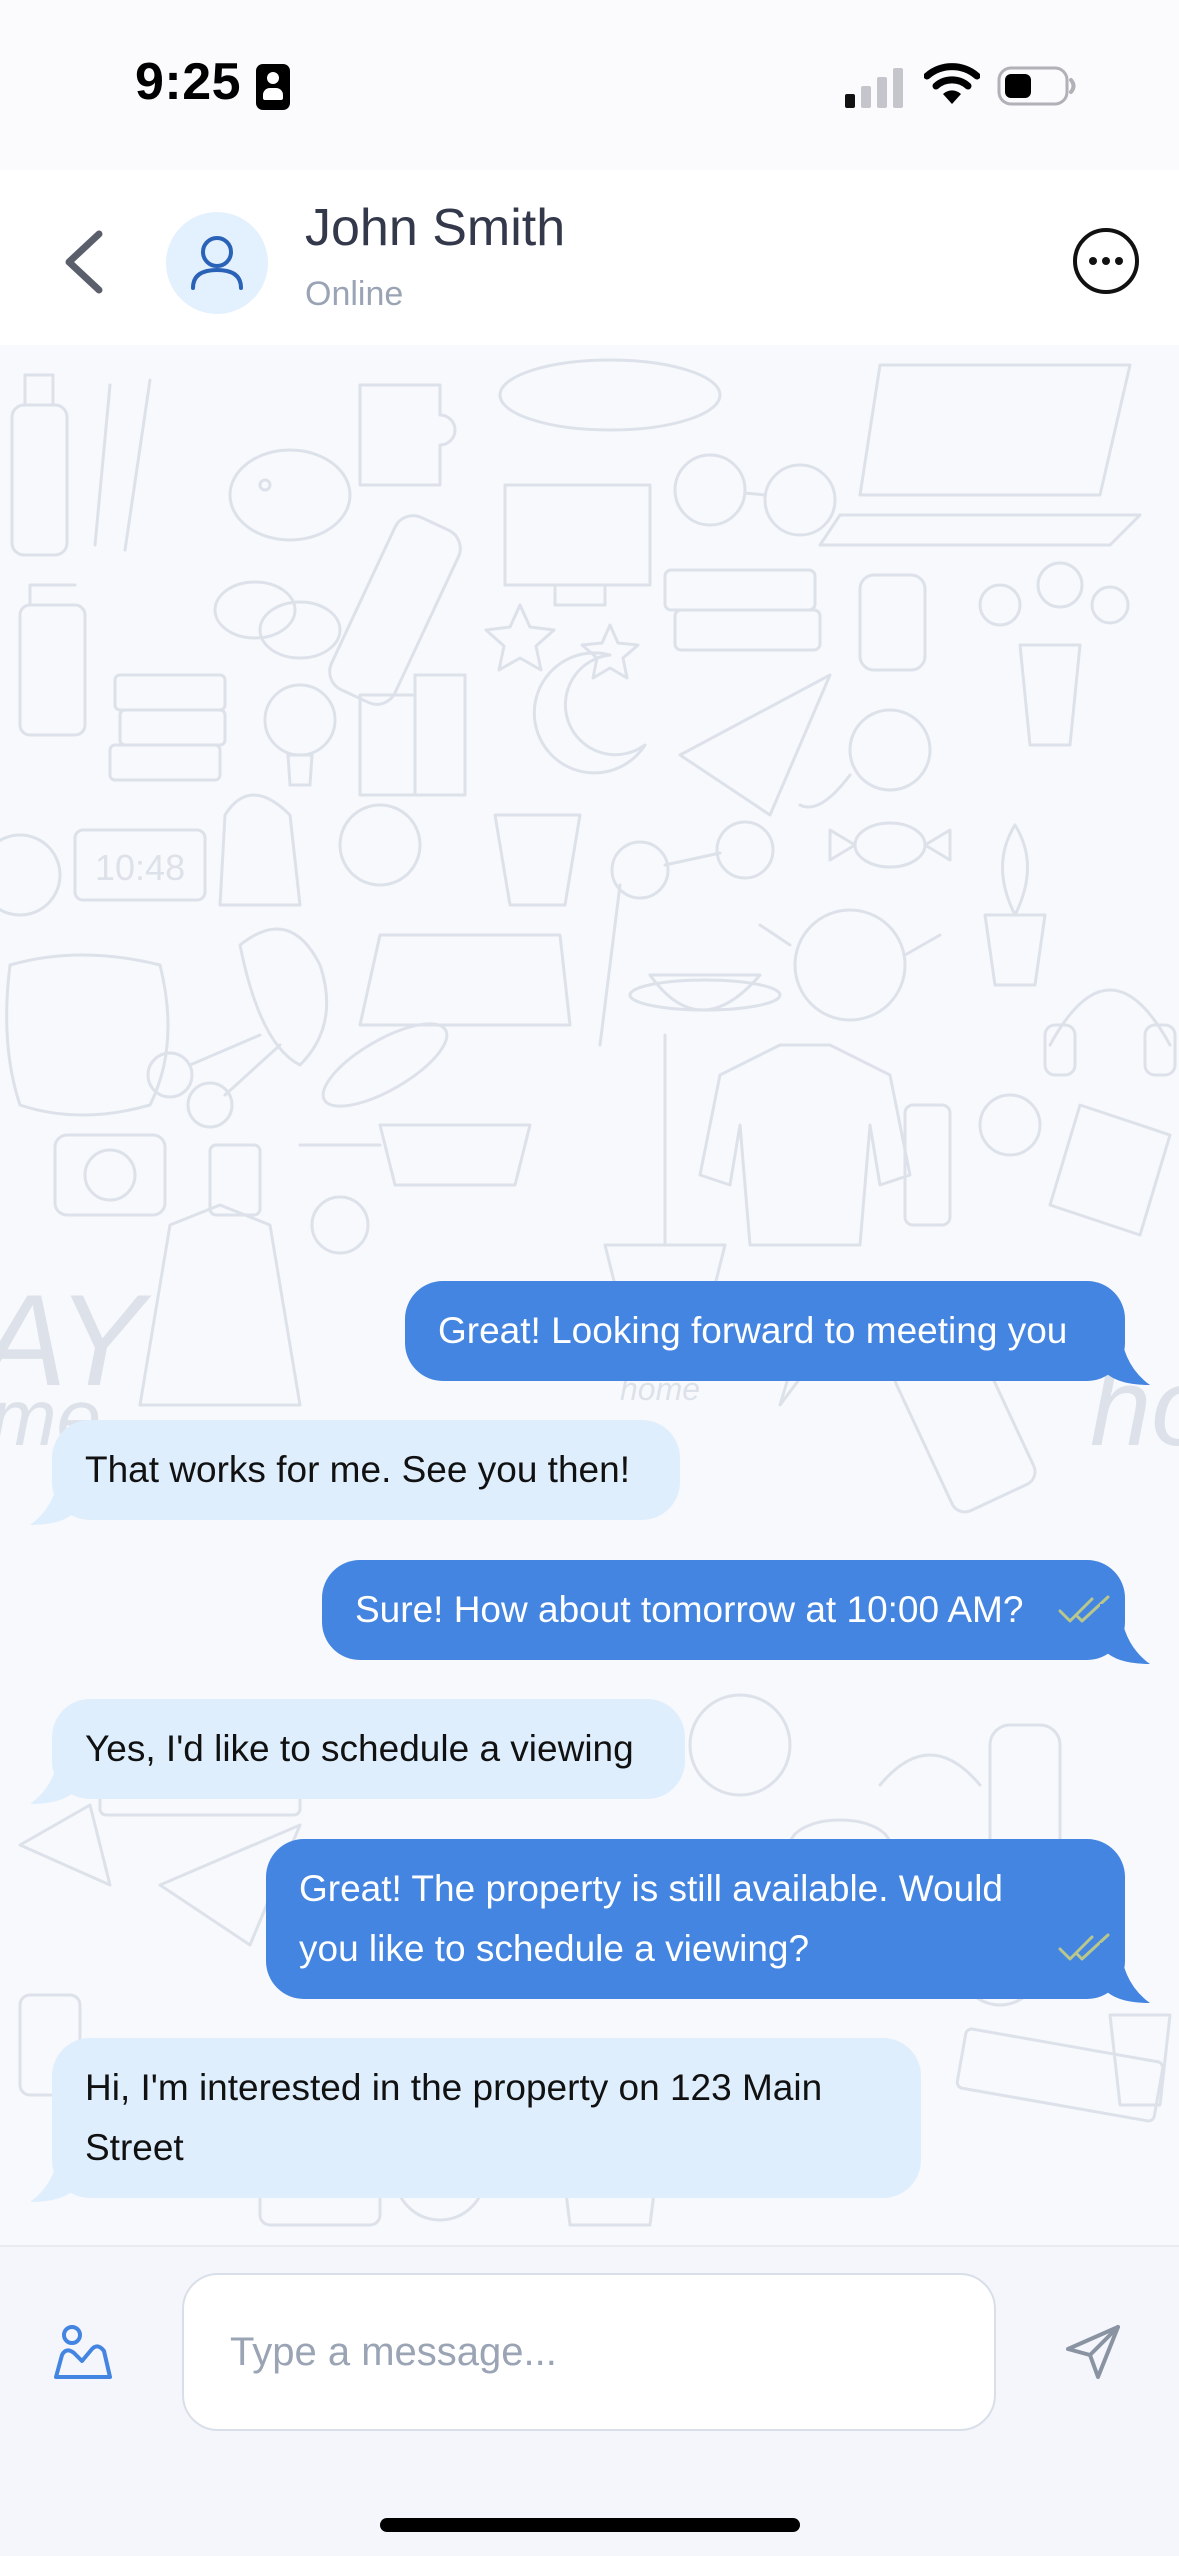  I want to click on contact-status: Online, so click(354, 294).